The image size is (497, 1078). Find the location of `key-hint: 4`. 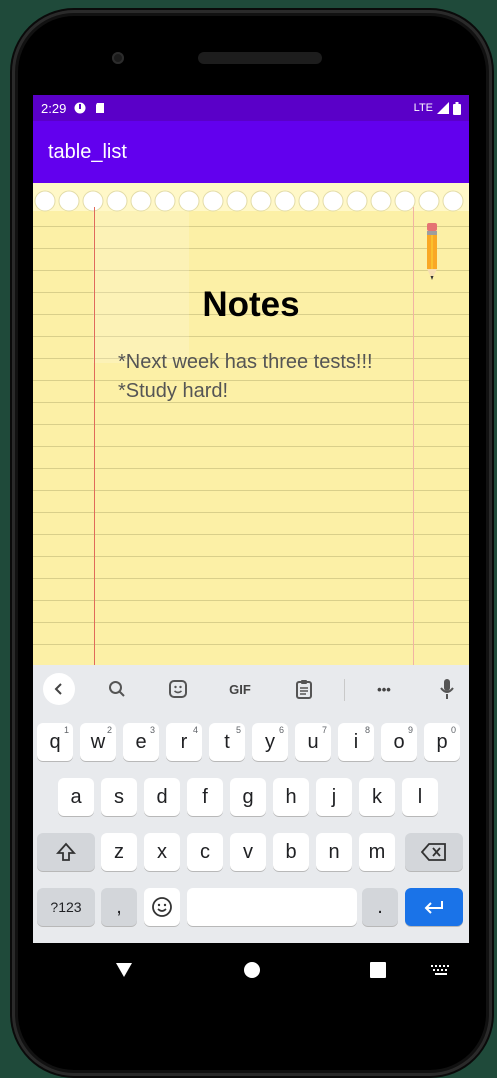

key-hint: 4 is located at coordinates (195, 730).